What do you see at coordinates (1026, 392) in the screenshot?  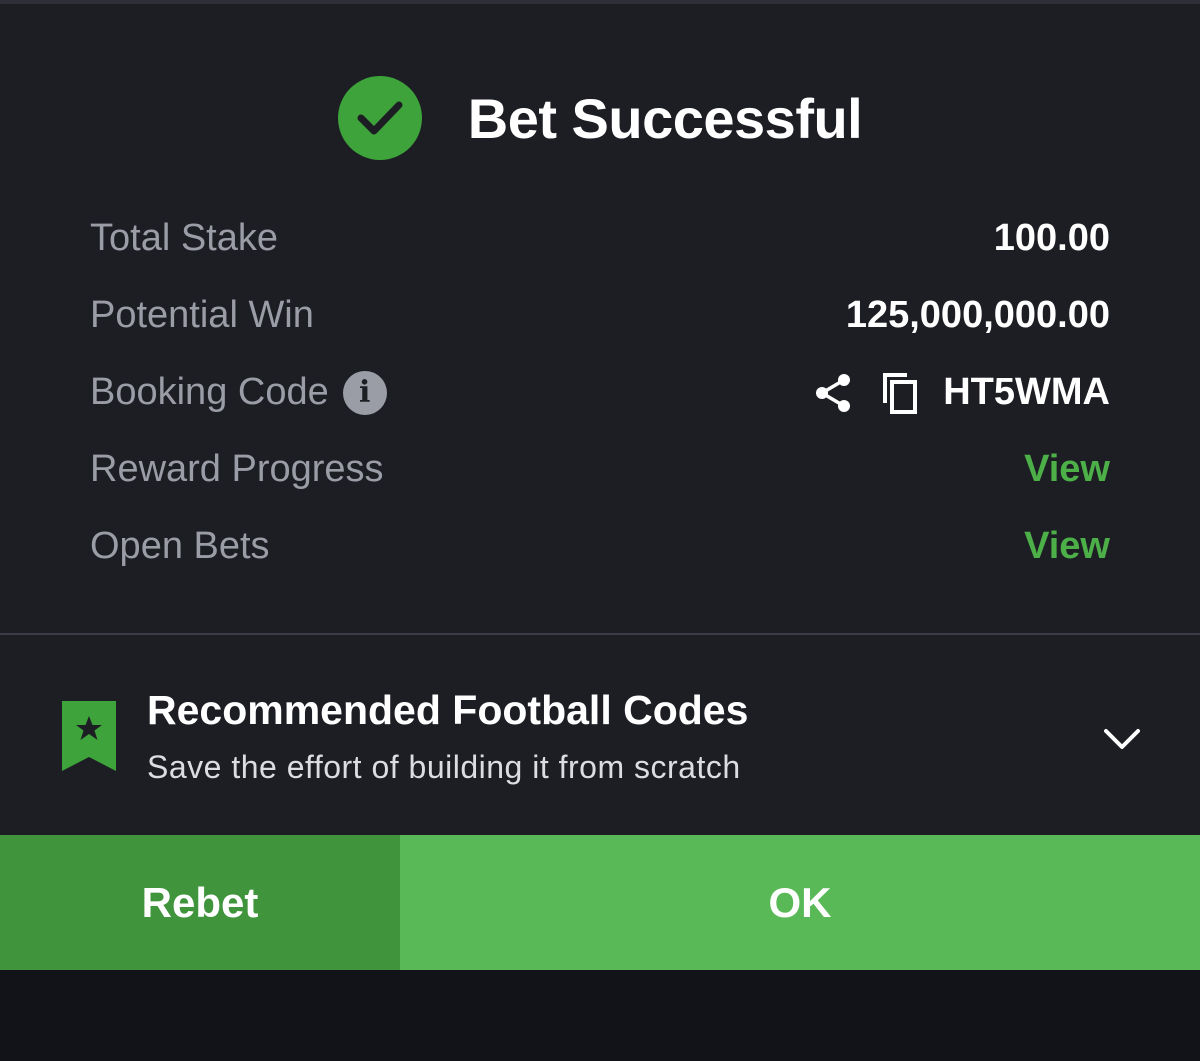 I see `booking-code-value: HT5WMA` at bounding box center [1026, 392].